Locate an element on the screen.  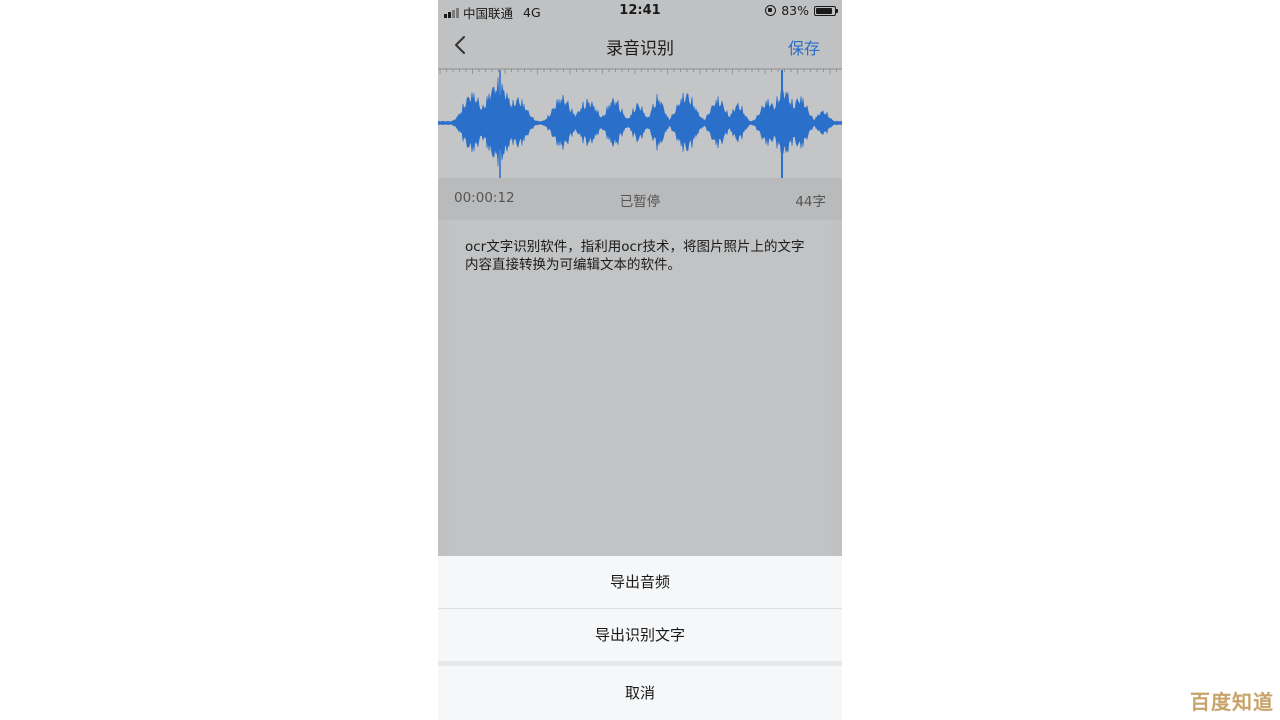
waveform-graphic is located at coordinates (640, 123).